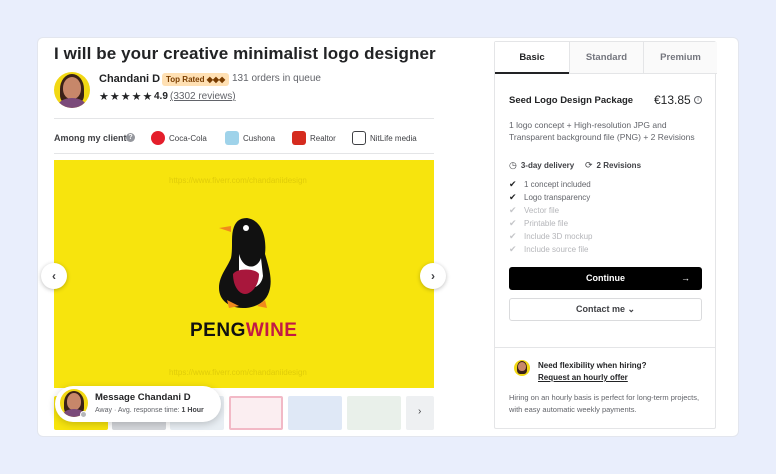  What do you see at coordinates (550, 197) in the screenshot?
I see `feature-item: ✔ Logo transparency` at bounding box center [550, 197].